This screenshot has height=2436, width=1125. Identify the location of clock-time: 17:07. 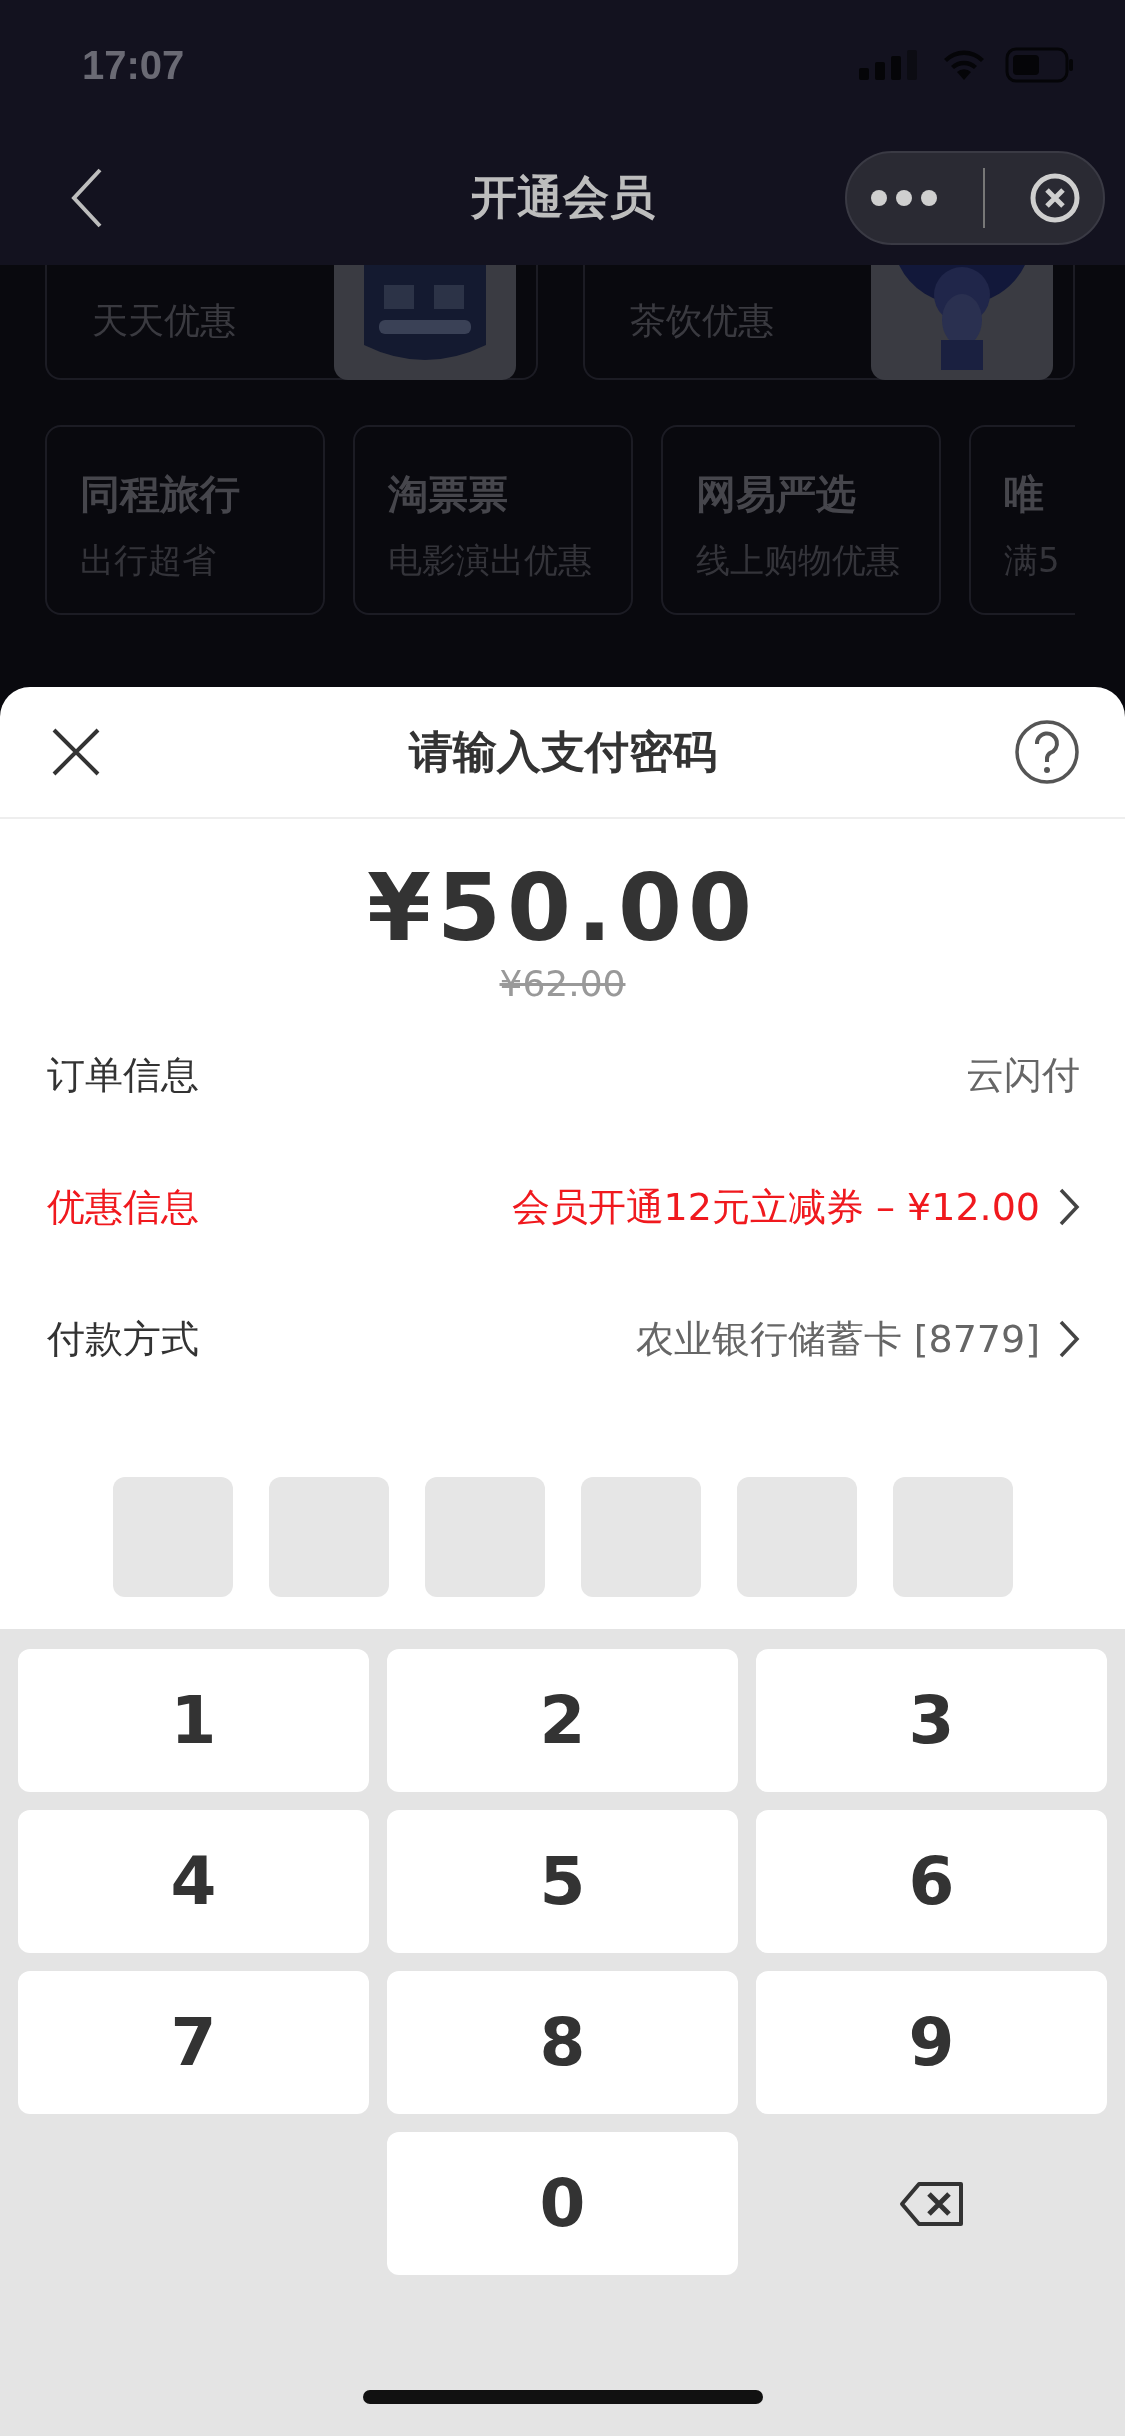
(133, 65).